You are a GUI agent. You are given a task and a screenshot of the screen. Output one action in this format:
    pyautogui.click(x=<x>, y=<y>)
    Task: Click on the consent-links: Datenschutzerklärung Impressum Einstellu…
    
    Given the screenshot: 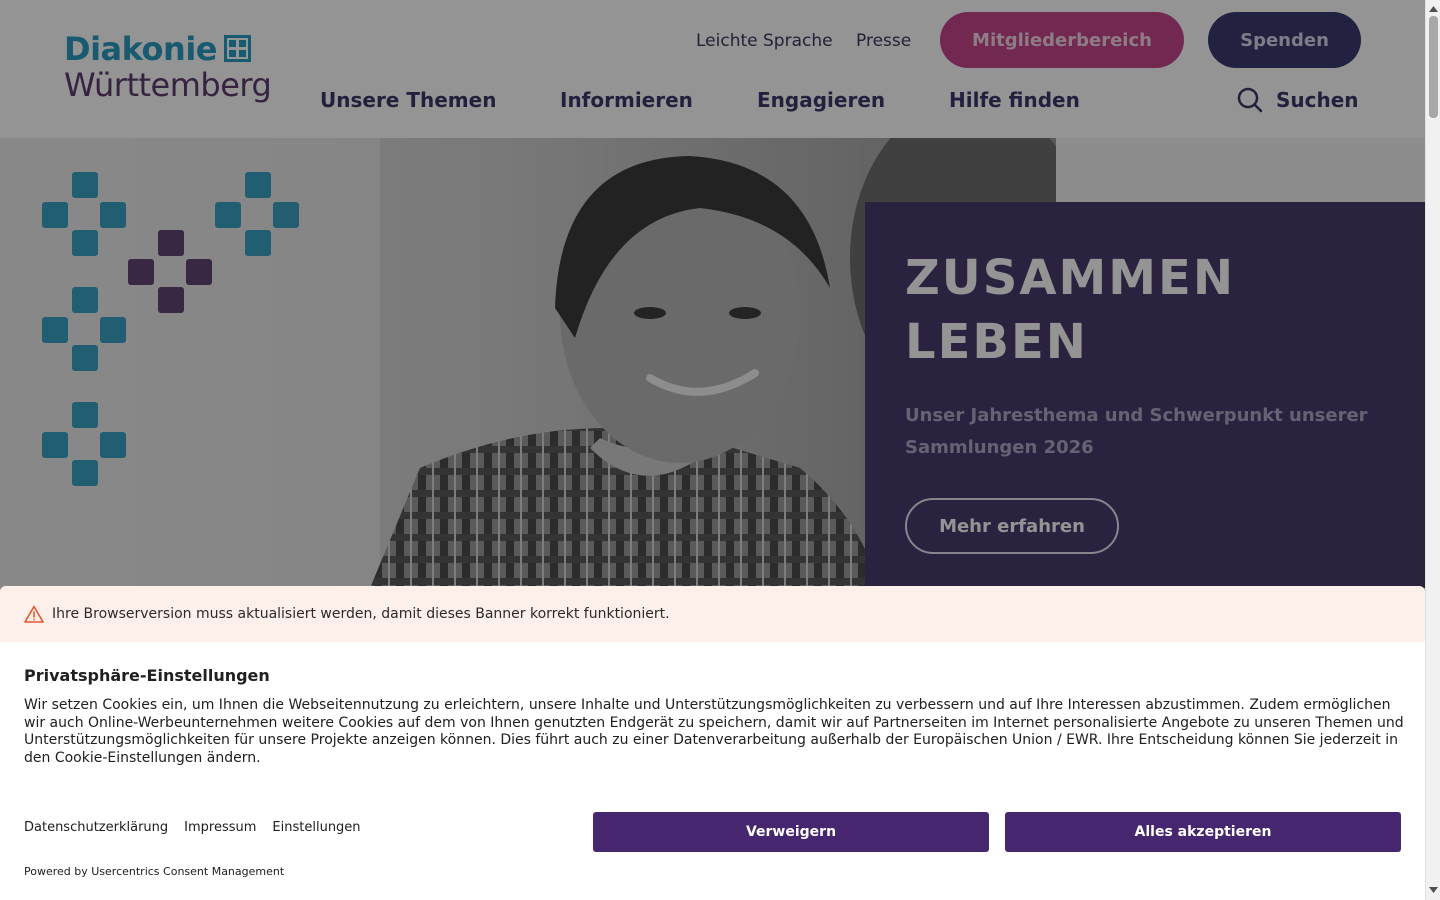 What is the action you would take?
    pyautogui.click(x=192, y=827)
    